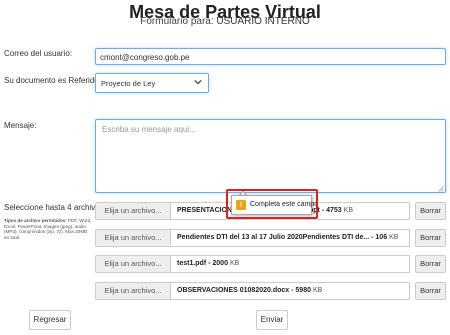 The height and width of the screenshot is (335, 450). What do you see at coordinates (192, 263) in the screenshot?
I see `file-name-text: test1.pdf` at bounding box center [192, 263].